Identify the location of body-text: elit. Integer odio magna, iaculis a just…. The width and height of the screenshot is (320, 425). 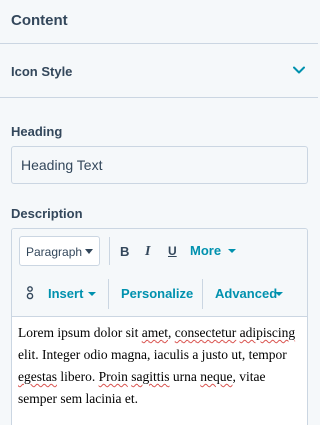
(152, 354).